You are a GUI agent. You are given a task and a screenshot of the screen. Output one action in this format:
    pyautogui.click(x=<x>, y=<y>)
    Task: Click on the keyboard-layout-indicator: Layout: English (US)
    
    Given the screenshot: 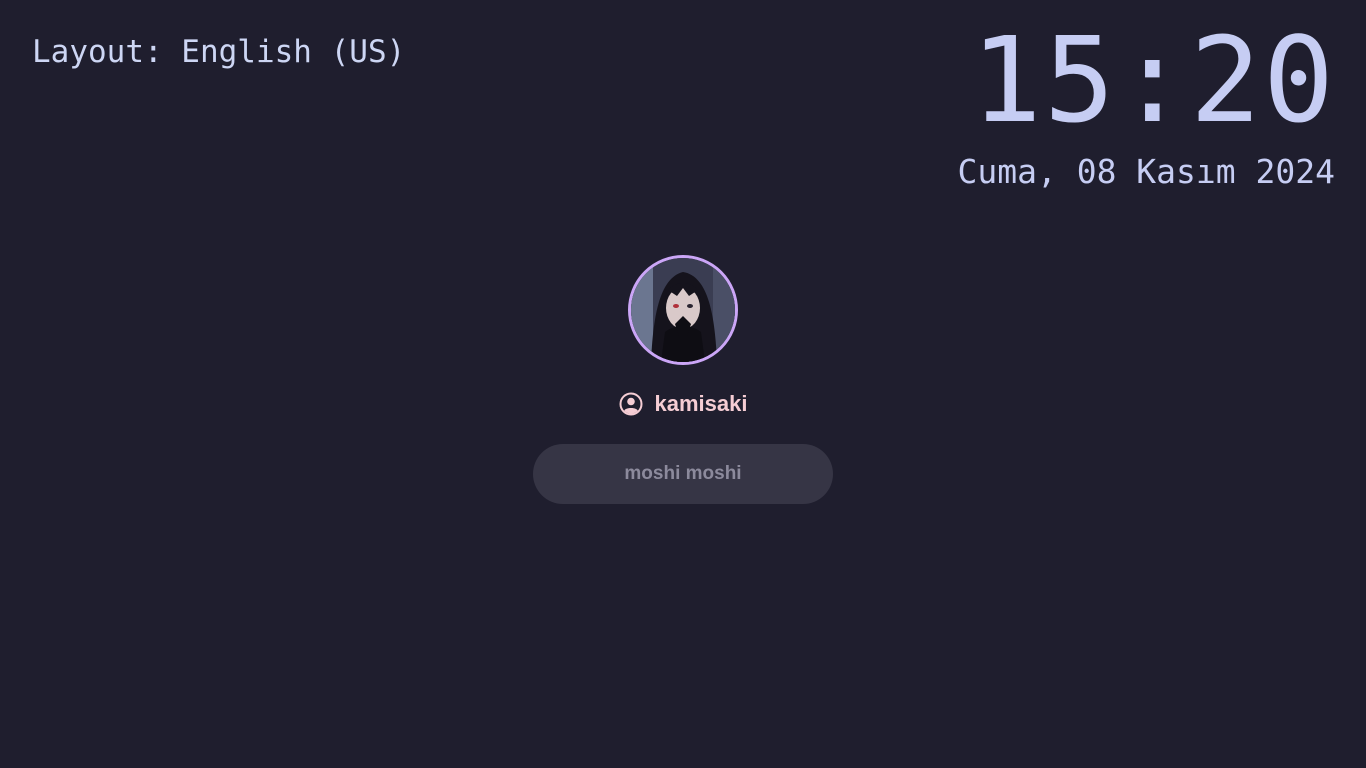 What is the action you would take?
    pyautogui.click(x=219, y=52)
    